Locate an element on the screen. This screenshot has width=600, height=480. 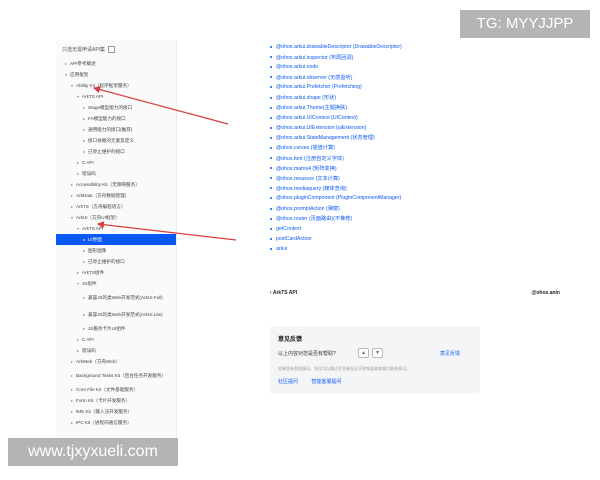
community-question-link: 社区提问 is located at coordinates (288, 382).